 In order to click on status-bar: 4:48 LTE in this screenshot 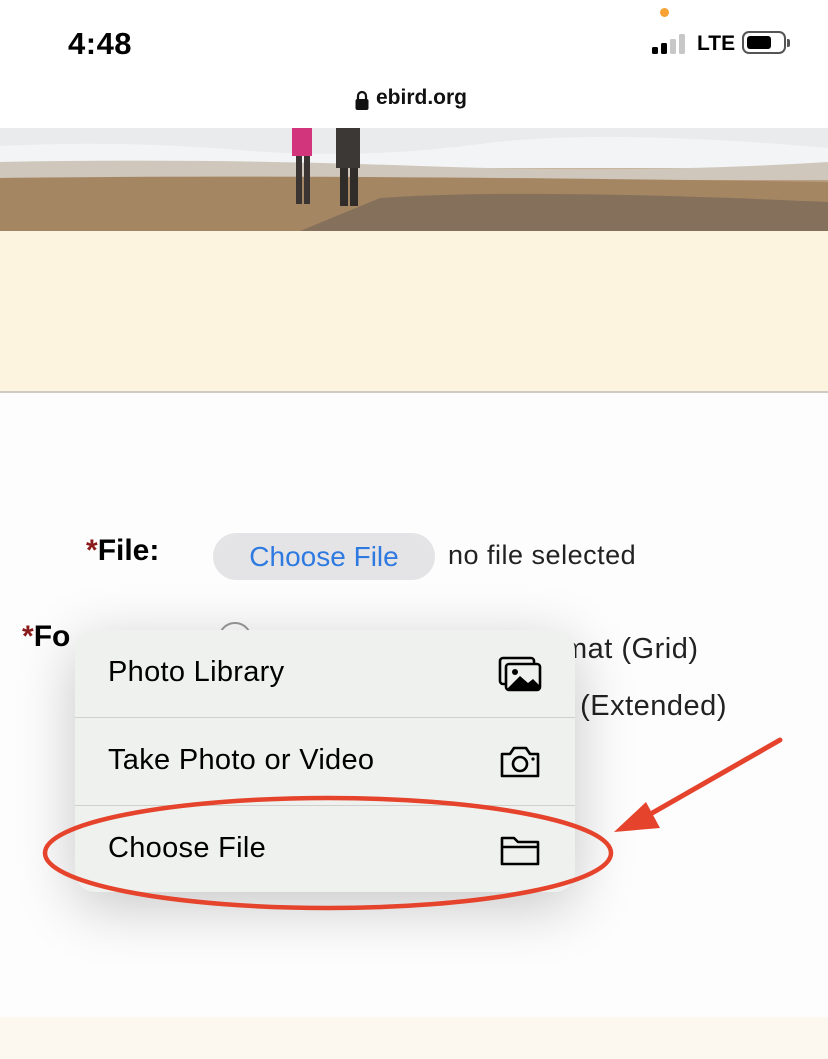, I will do `click(414, 40)`.